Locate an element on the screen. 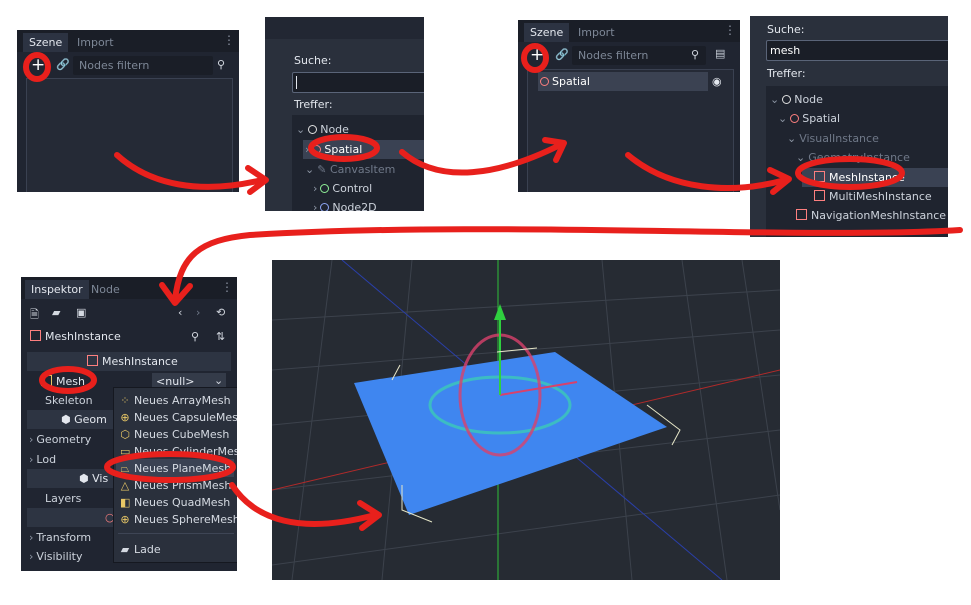 The width and height of the screenshot is (971, 605). annotation-circle-mesh is located at coordinates (68, 380).